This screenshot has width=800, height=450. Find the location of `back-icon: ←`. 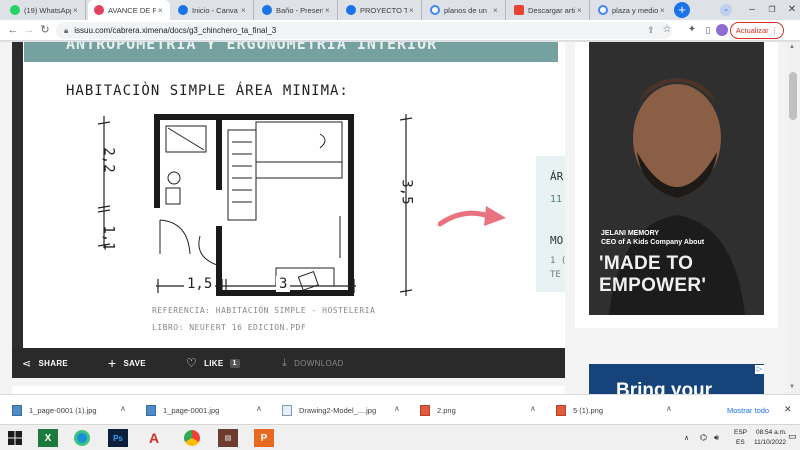

back-icon: ← is located at coordinates (13, 30).